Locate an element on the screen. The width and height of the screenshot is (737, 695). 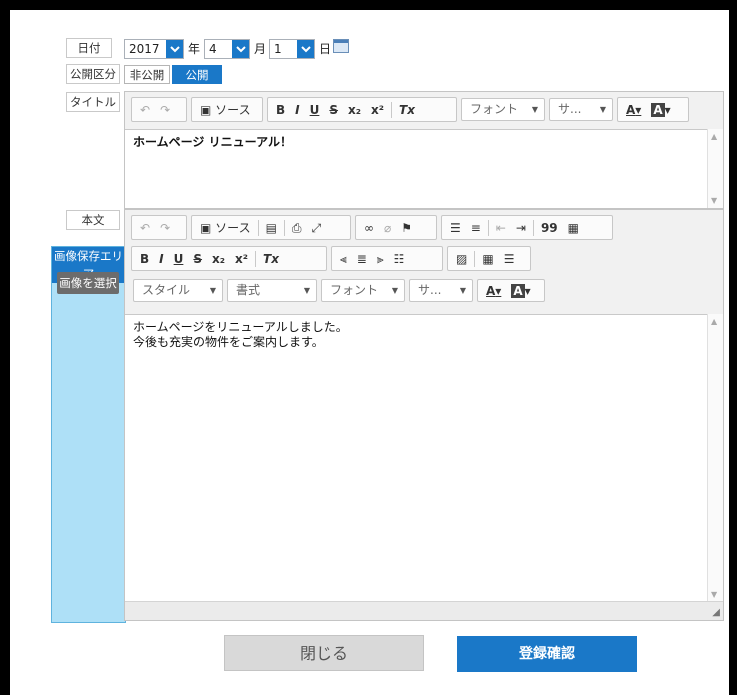
select-image-button: 画像を選択 is located at coordinates (88, 283).